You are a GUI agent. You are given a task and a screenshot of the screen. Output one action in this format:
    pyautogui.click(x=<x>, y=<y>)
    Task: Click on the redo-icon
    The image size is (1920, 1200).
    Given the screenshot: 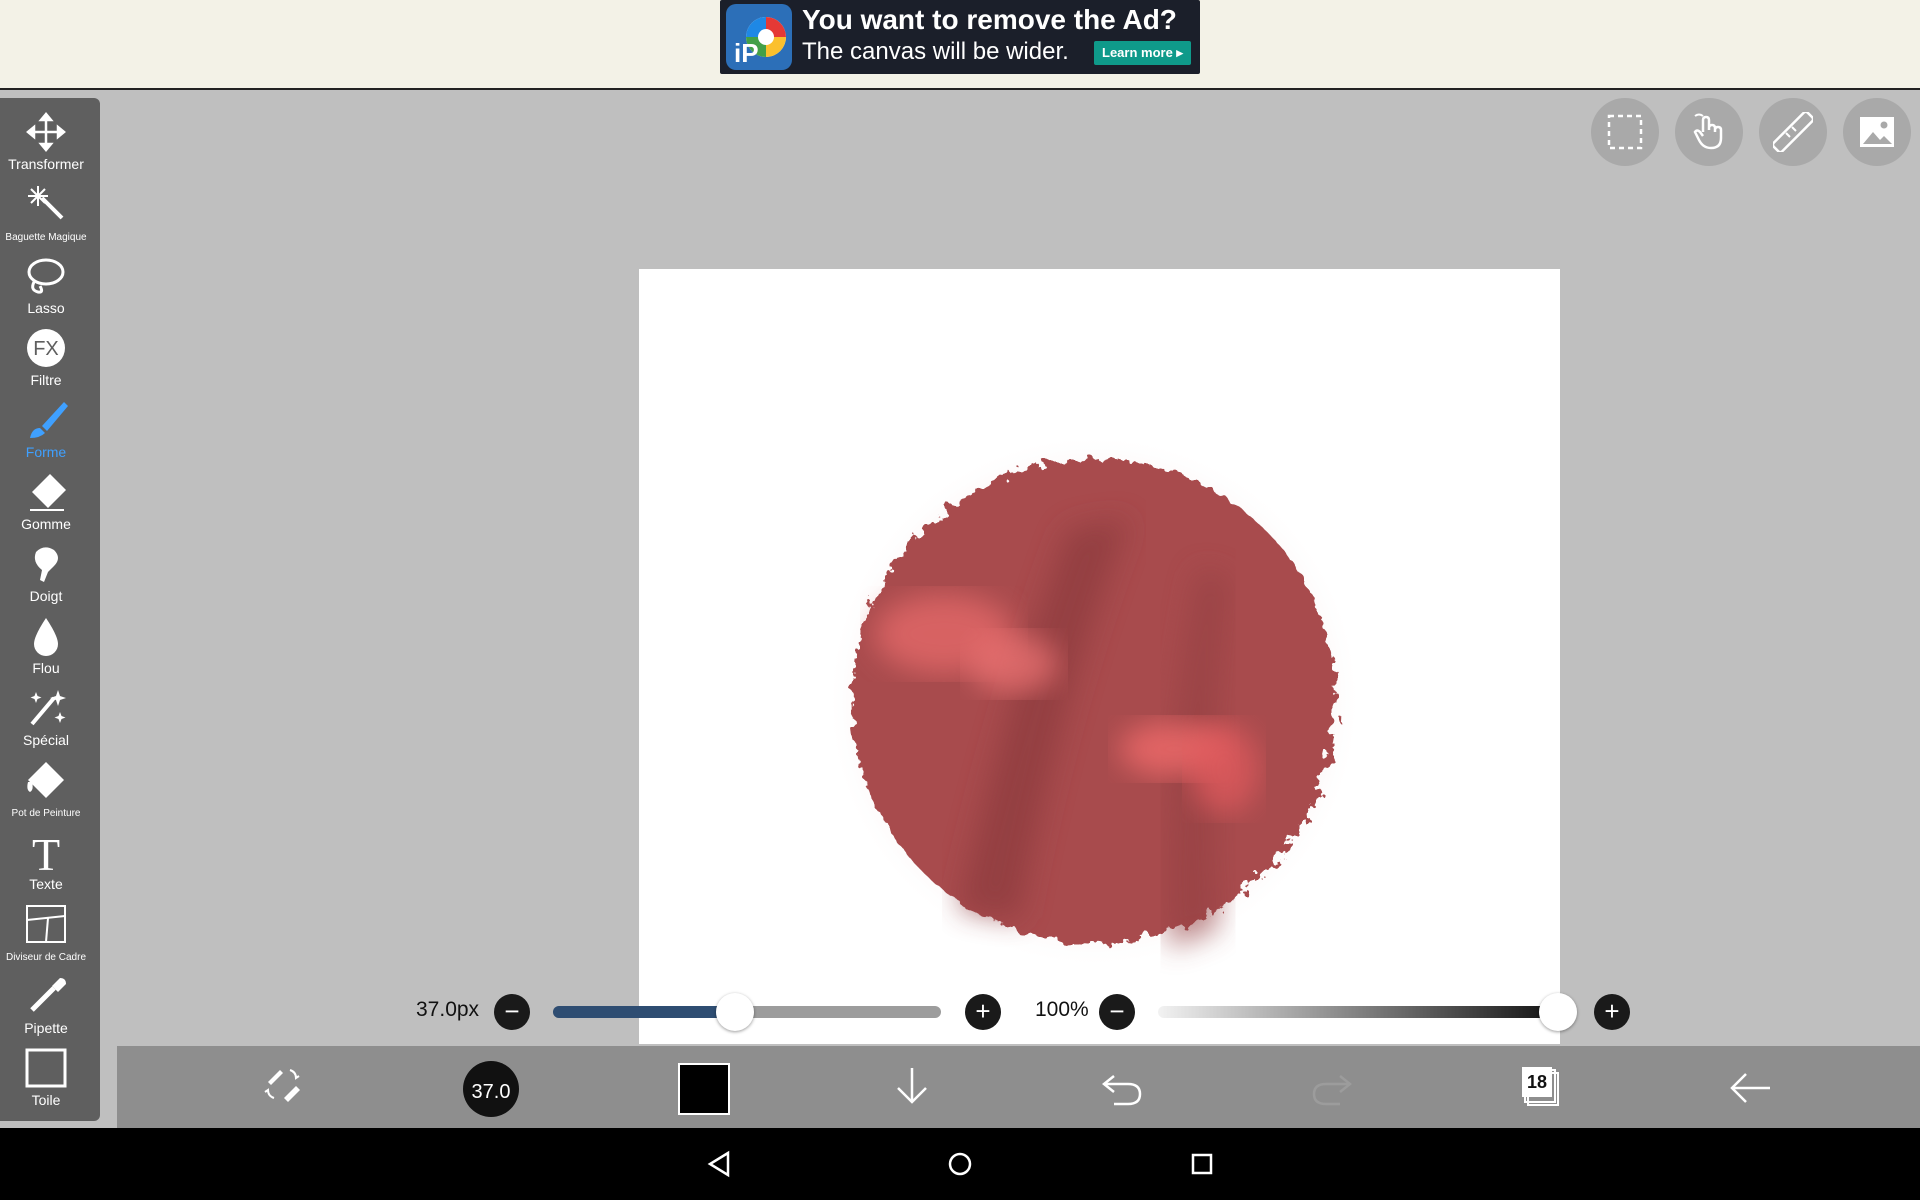 What is the action you would take?
    pyautogui.click(x=1332, y=1090)
    